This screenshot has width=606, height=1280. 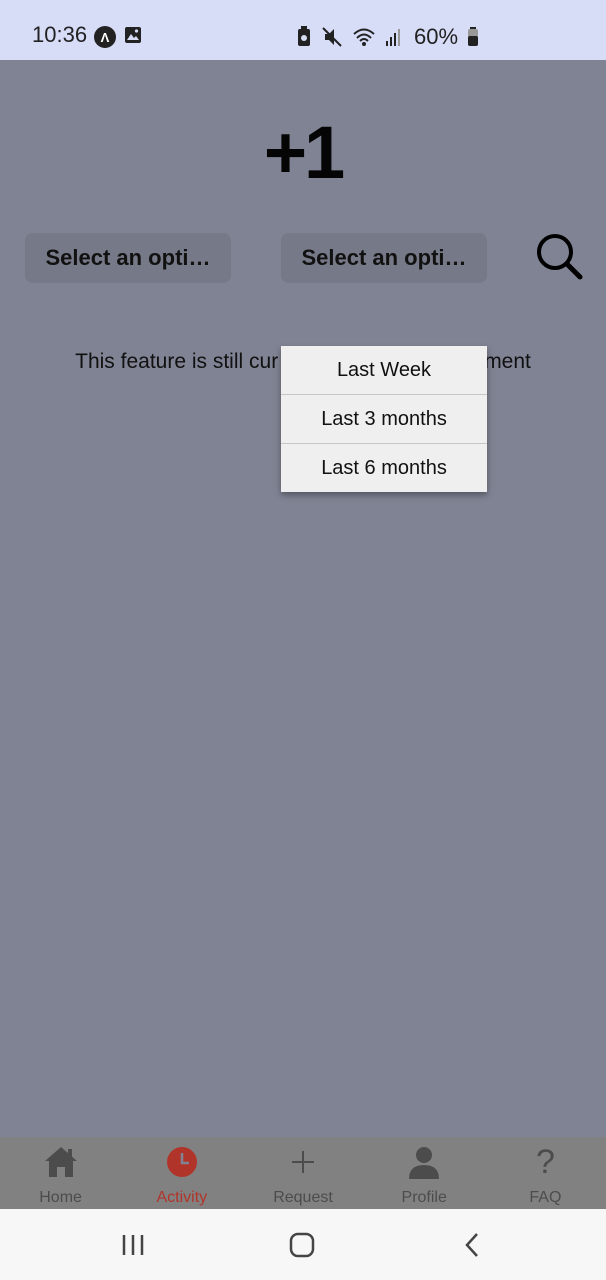 I want to click on bottom-nav: Home Activity Request Profile ? FAQ, so click(x=303, y=1173).